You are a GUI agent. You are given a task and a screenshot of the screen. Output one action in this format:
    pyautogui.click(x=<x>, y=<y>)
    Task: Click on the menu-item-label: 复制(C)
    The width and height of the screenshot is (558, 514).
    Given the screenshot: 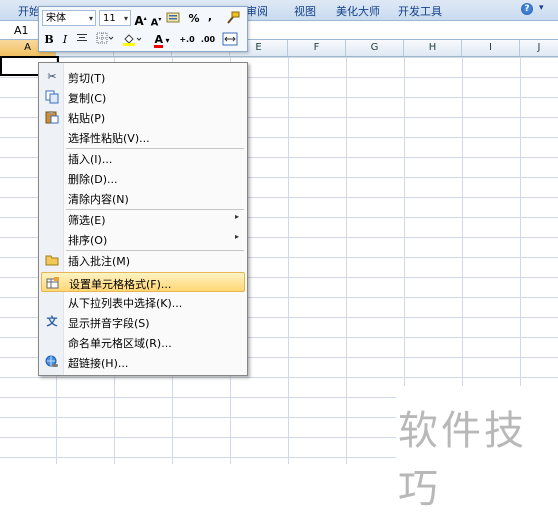 What is the action you would take?
    pyautogui.click(x=87, y=98)
    